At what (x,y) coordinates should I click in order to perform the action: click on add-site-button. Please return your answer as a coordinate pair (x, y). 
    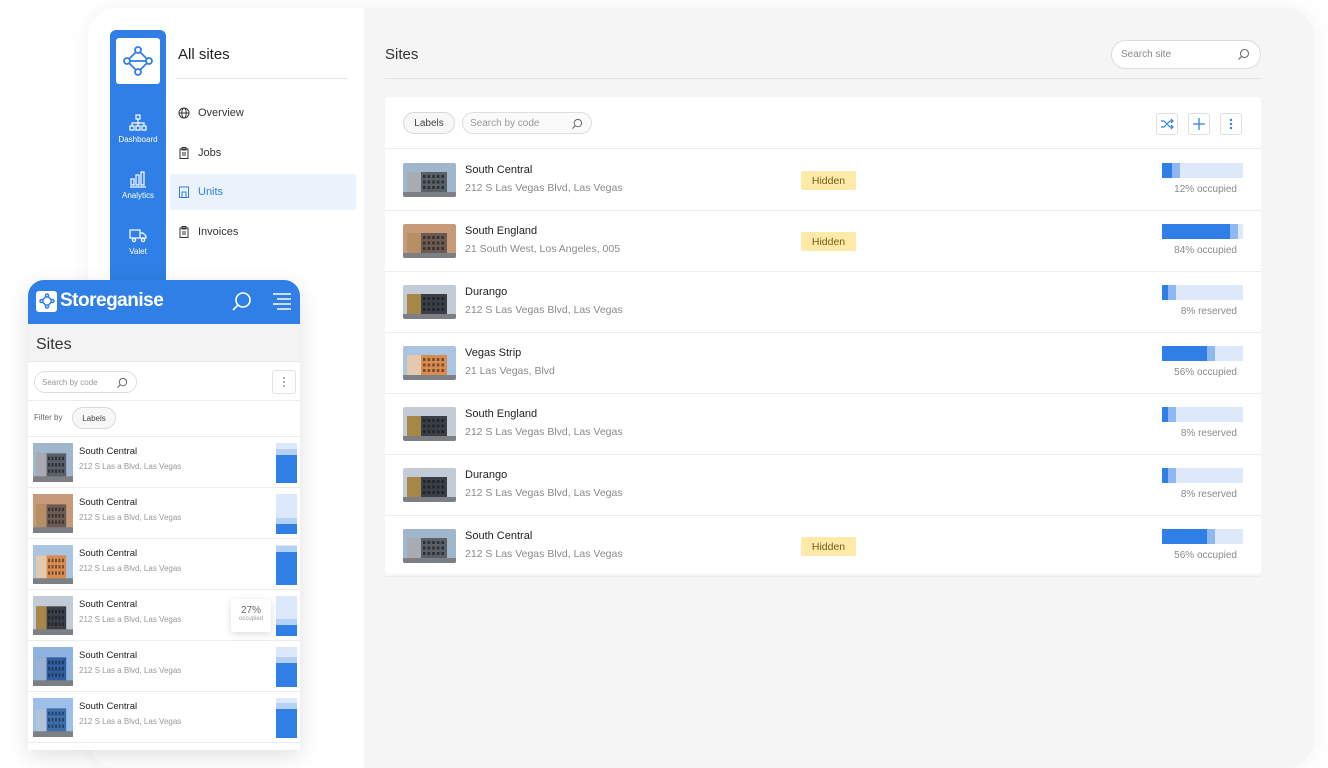
    Looking at the image, I should click on (1199, 124).